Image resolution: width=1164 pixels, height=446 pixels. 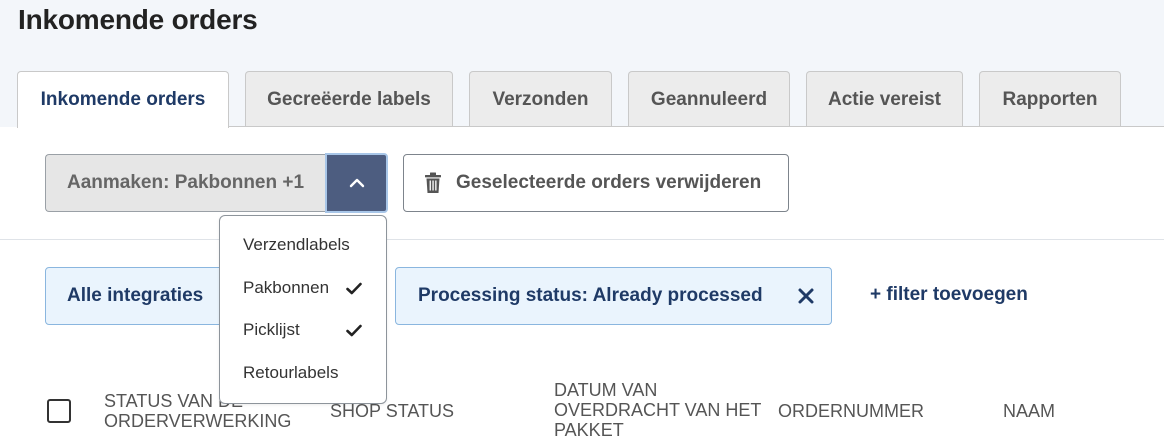 What do you see at coordinates (1050, 99) in the screenshot?
I see `tab-rapporten: Rapporten` at bounding box center [1050, 99].